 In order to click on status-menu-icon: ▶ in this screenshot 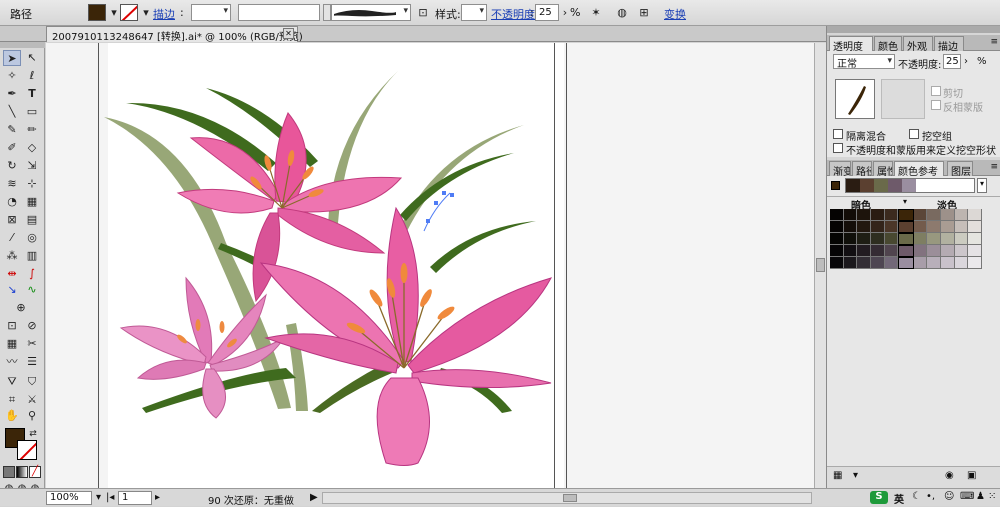, I will do `click(314, 497)`.